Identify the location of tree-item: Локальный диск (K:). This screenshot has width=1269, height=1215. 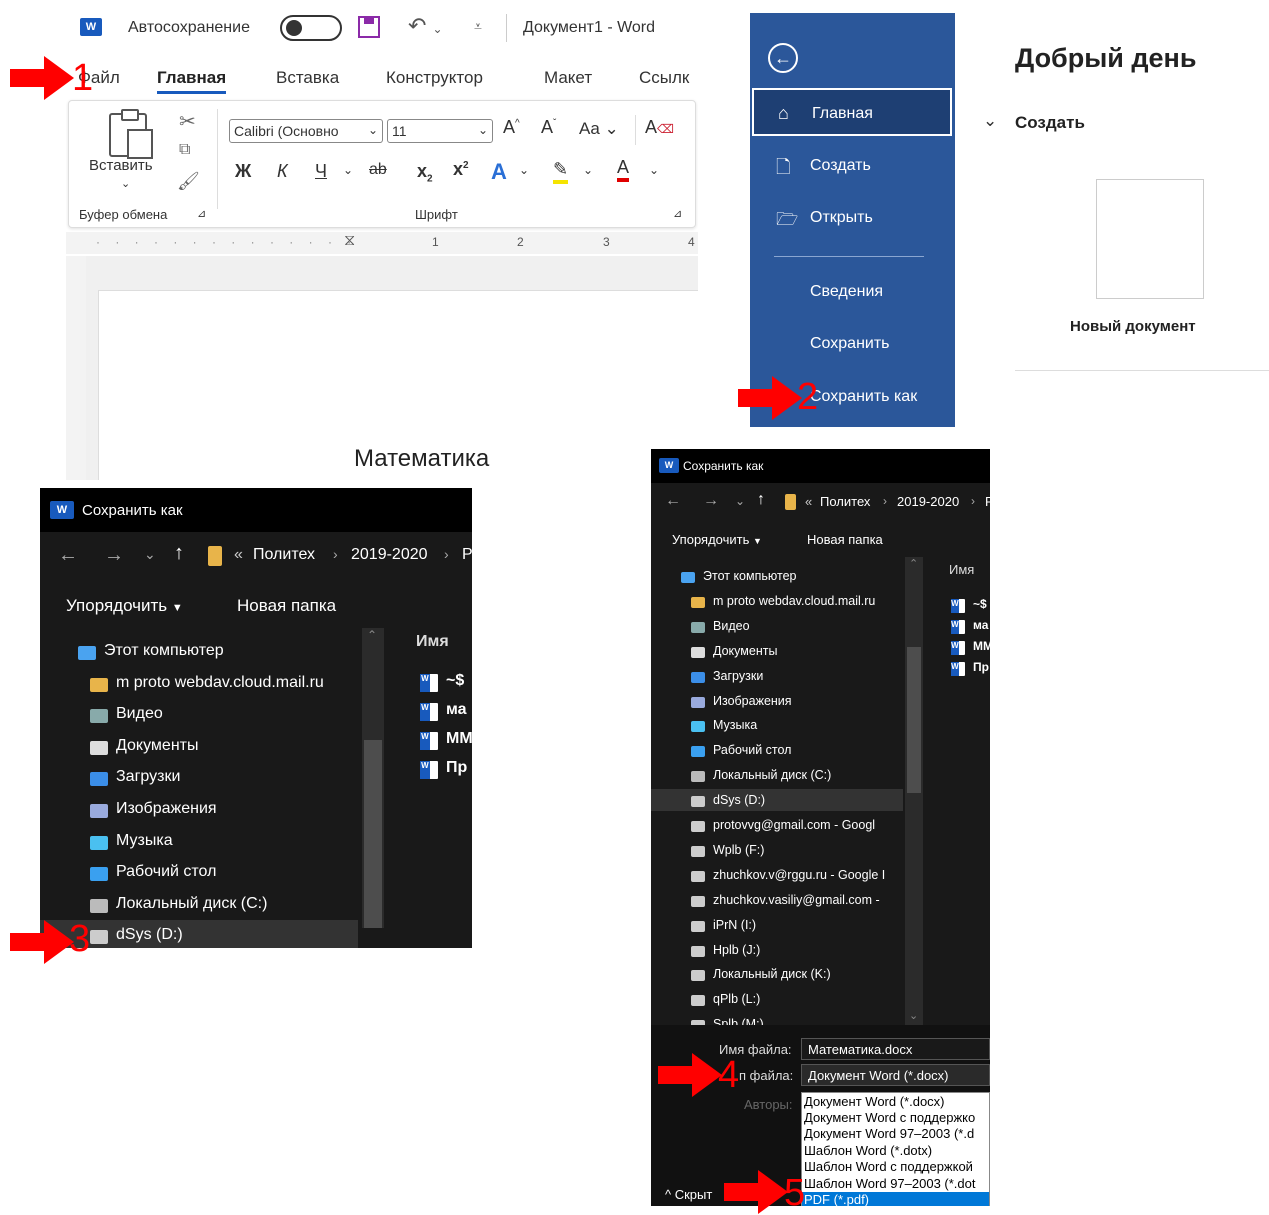
(772, 974).